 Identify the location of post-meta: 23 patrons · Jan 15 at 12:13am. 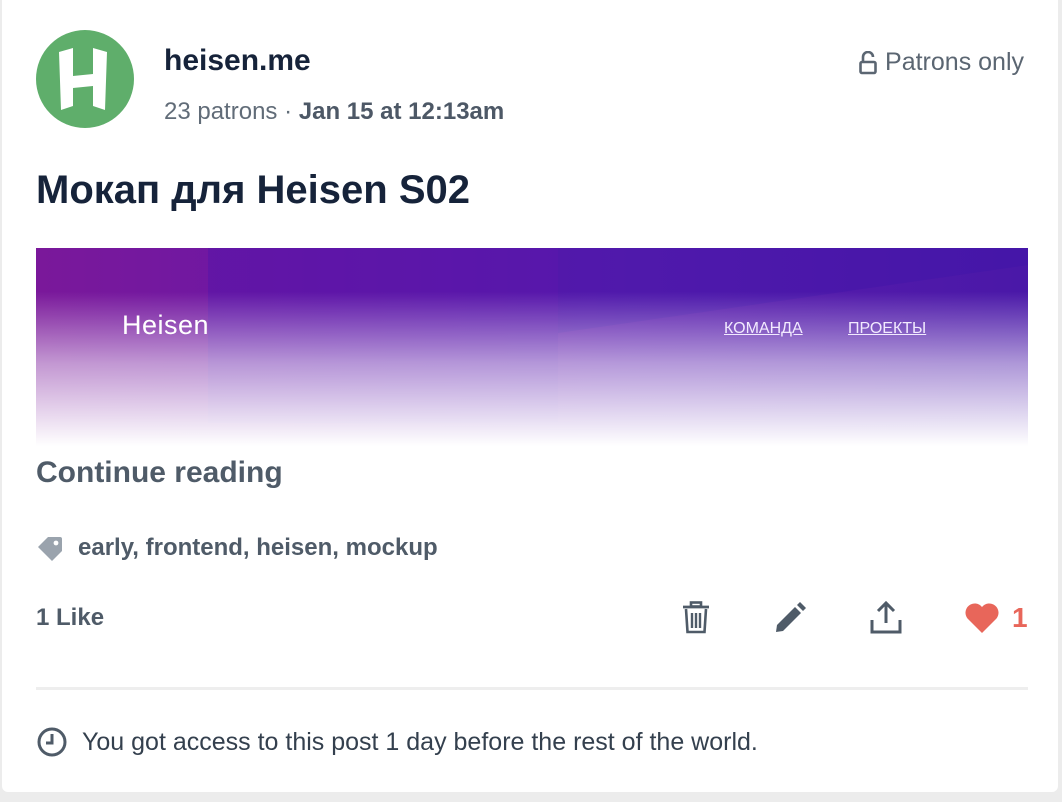
(334, 112).